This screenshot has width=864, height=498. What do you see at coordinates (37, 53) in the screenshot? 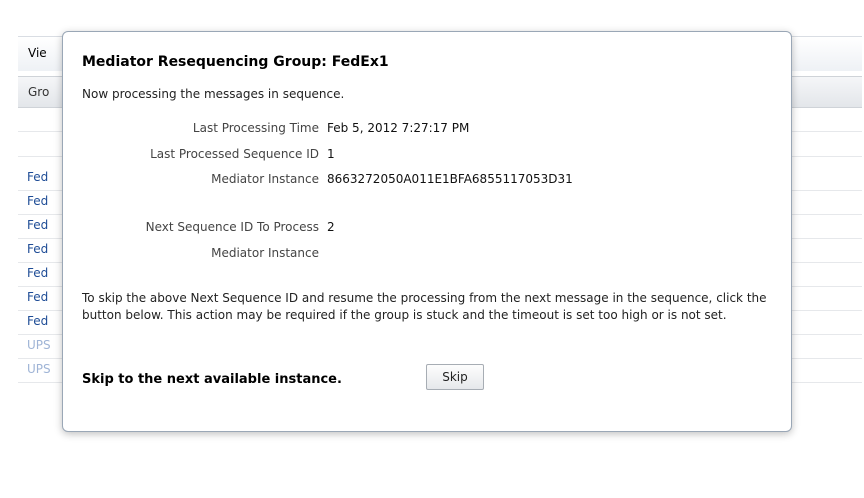
I see `view-menu: Vie` at bounding box center [37, 53].